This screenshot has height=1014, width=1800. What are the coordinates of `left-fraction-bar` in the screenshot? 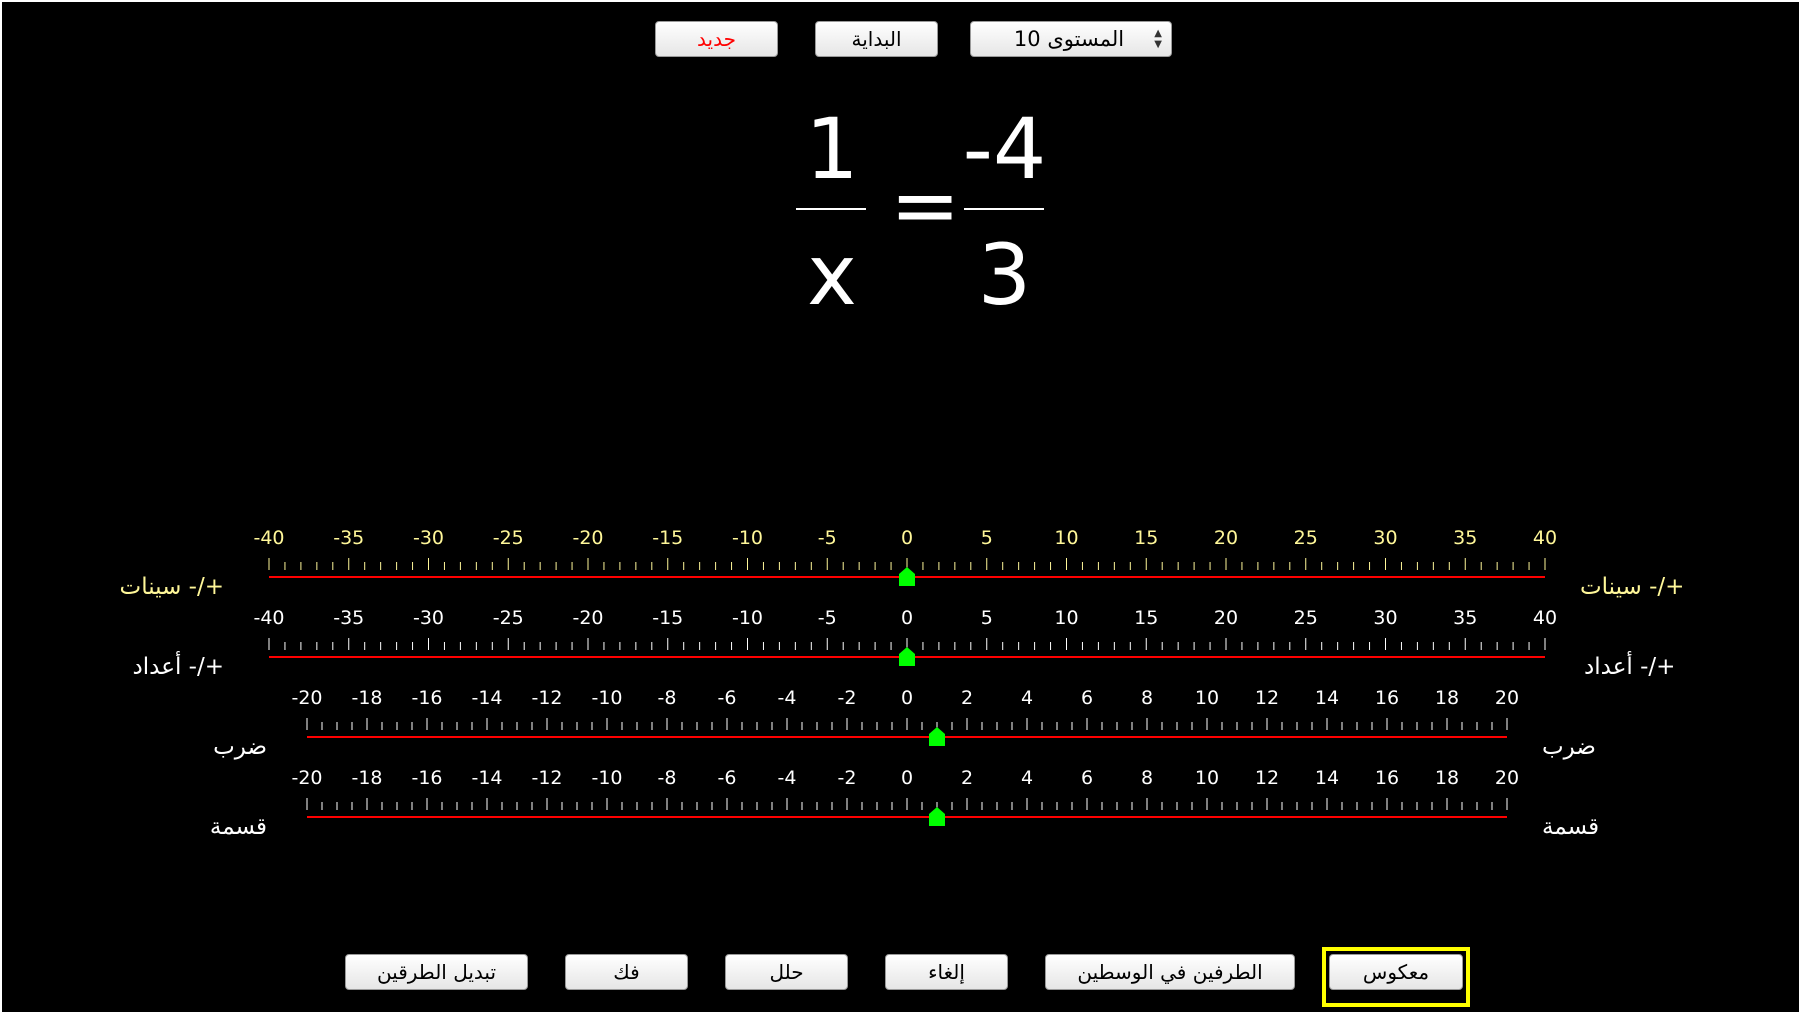 It's located at (831, 209).